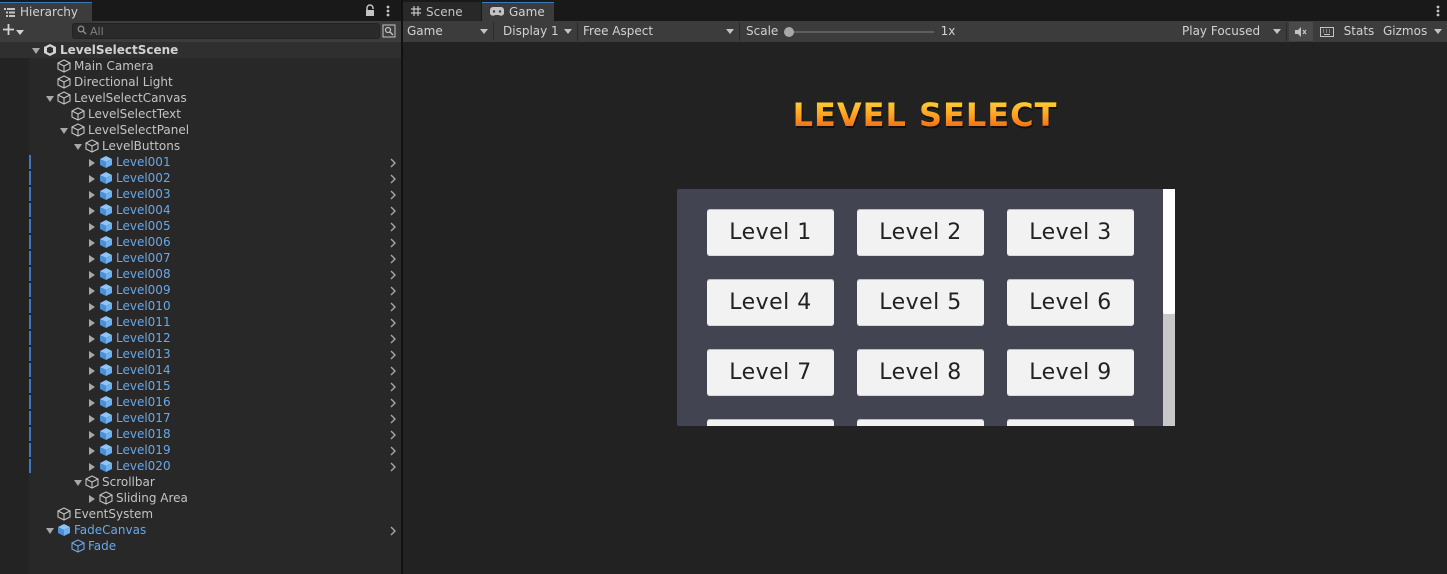 The height and width of the screenshot is (574, 1447). I want to click on display-dropdown: Display 1, so click(538, 31).